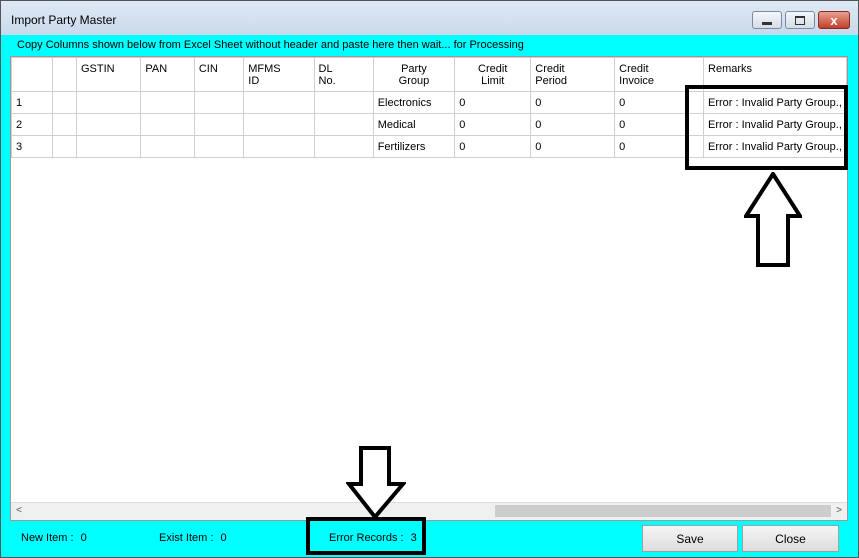  I want to click on cell-party-group: Fertilizers, so click(414, 146).